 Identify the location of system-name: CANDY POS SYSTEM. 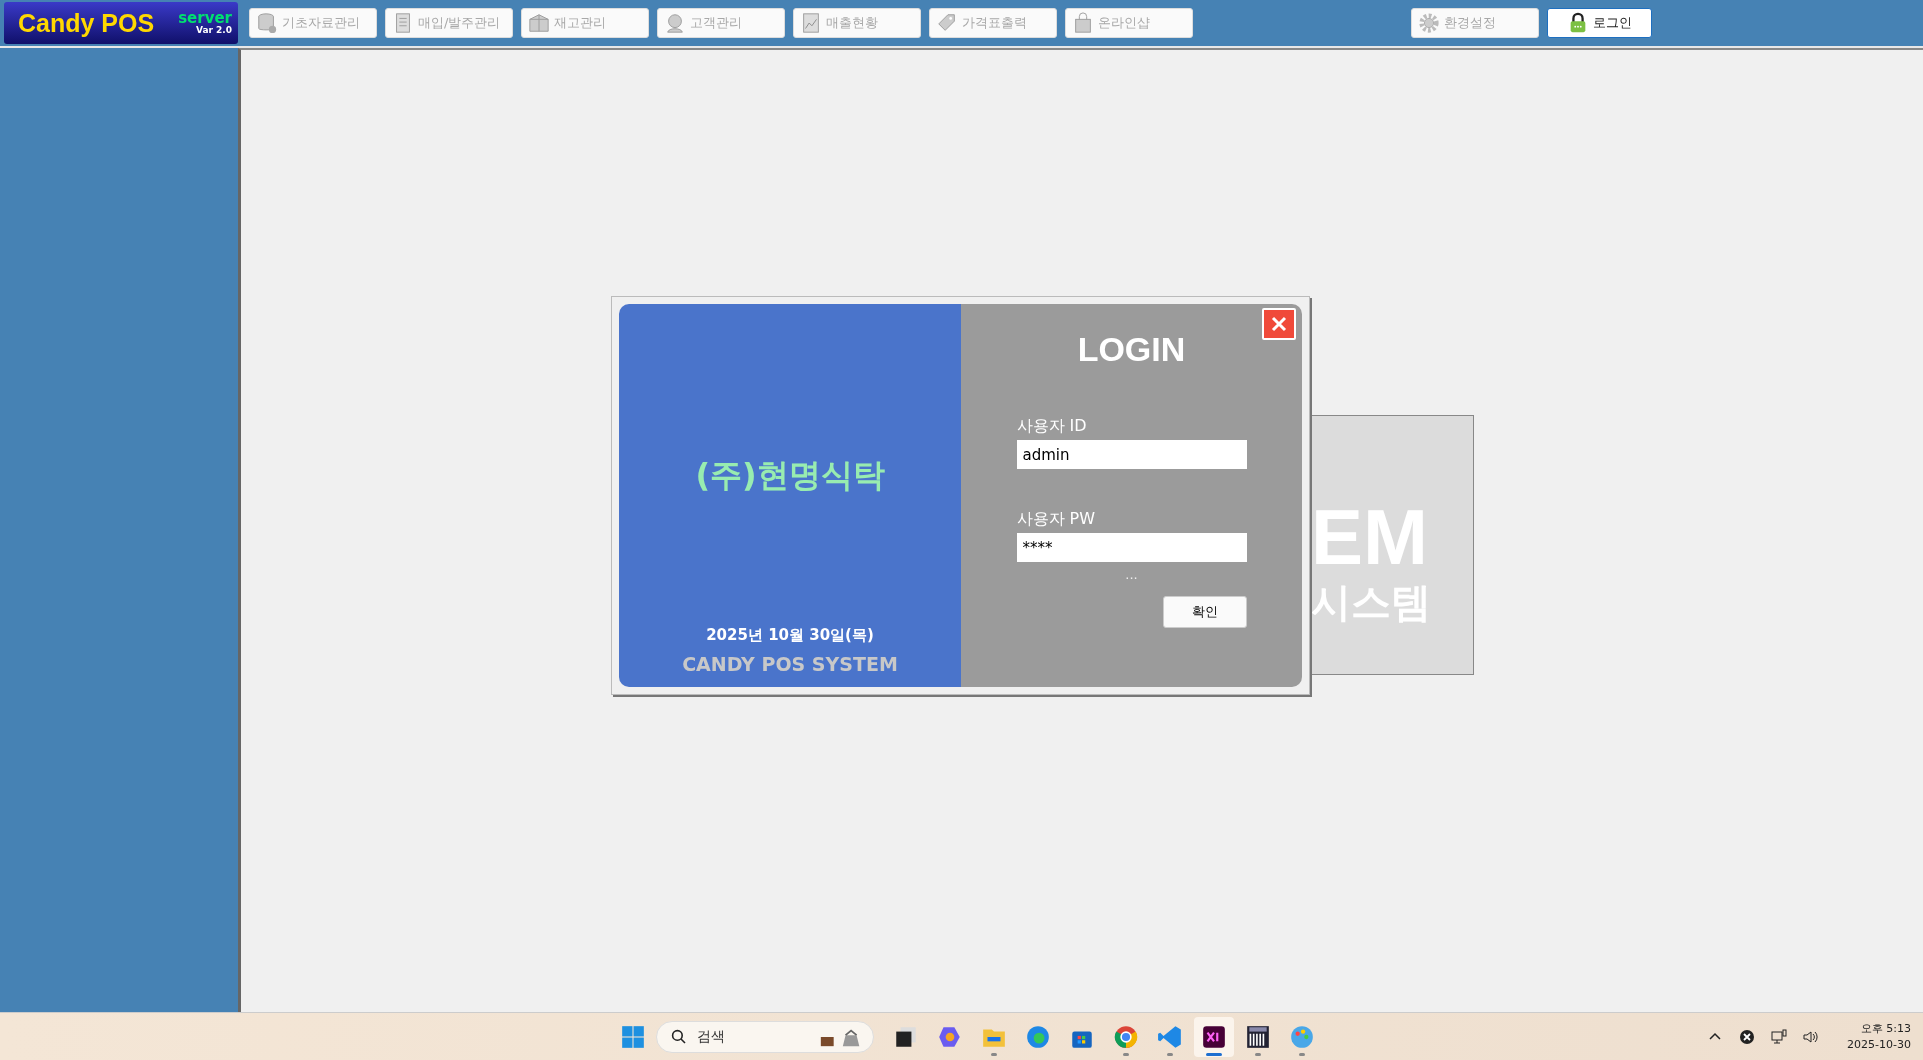
(790, 664).